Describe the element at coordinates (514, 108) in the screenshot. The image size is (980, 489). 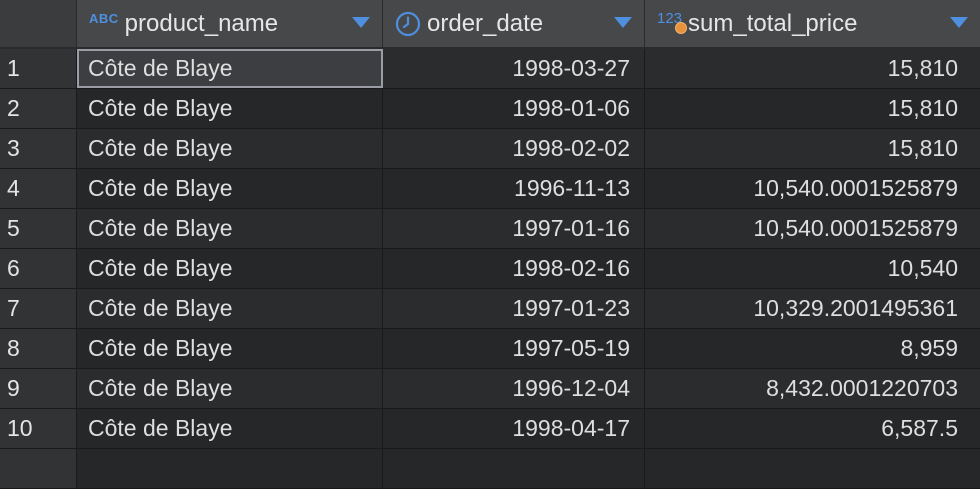
I see `cell-order-date: 1998-01-06` at that location.